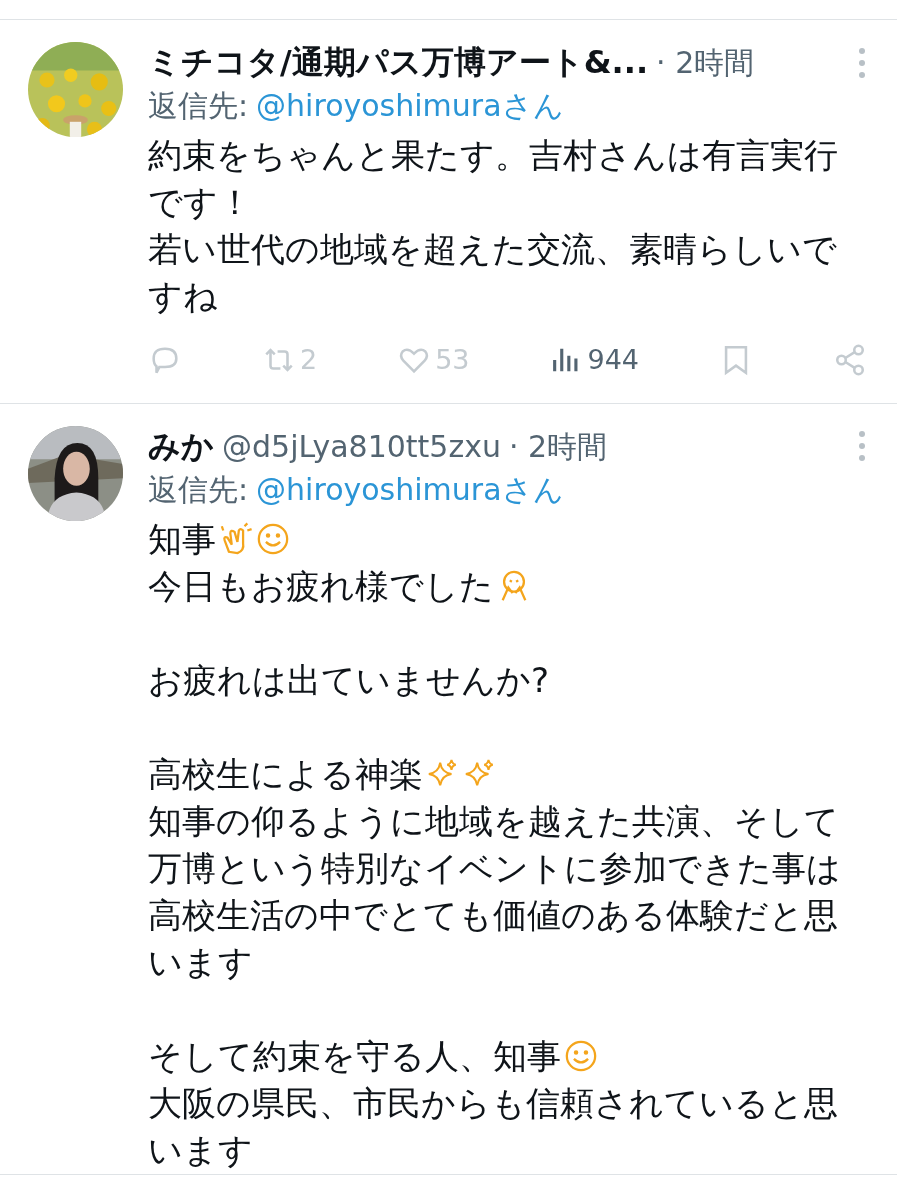 The height and width of the screenshot is (1200, 897). I want to click on body-text: 知事, so click(182, 539).